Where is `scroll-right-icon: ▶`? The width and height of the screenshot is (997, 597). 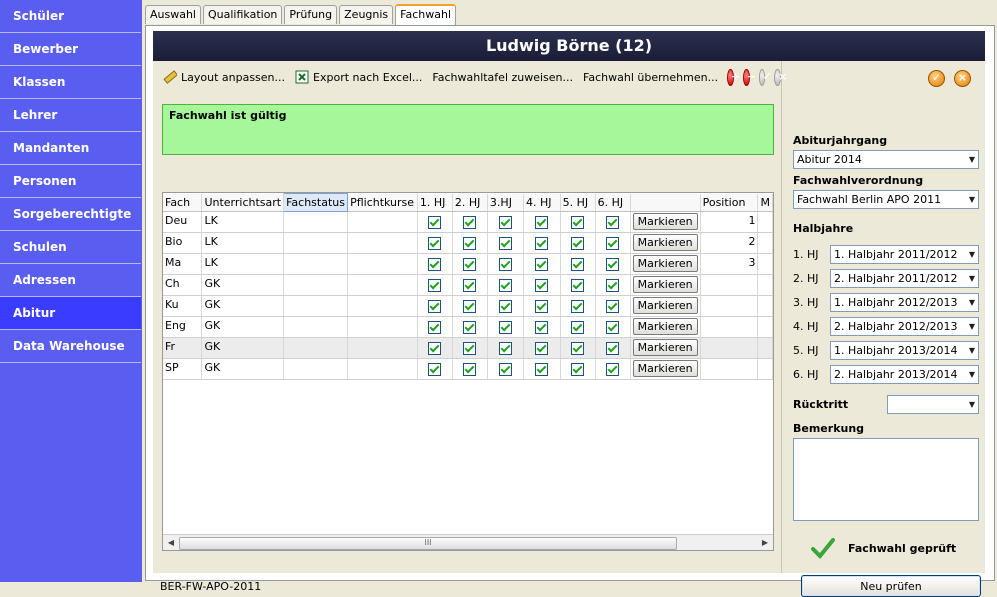 scroll-right-icon: ▶ is located at coordinates (765, 542).